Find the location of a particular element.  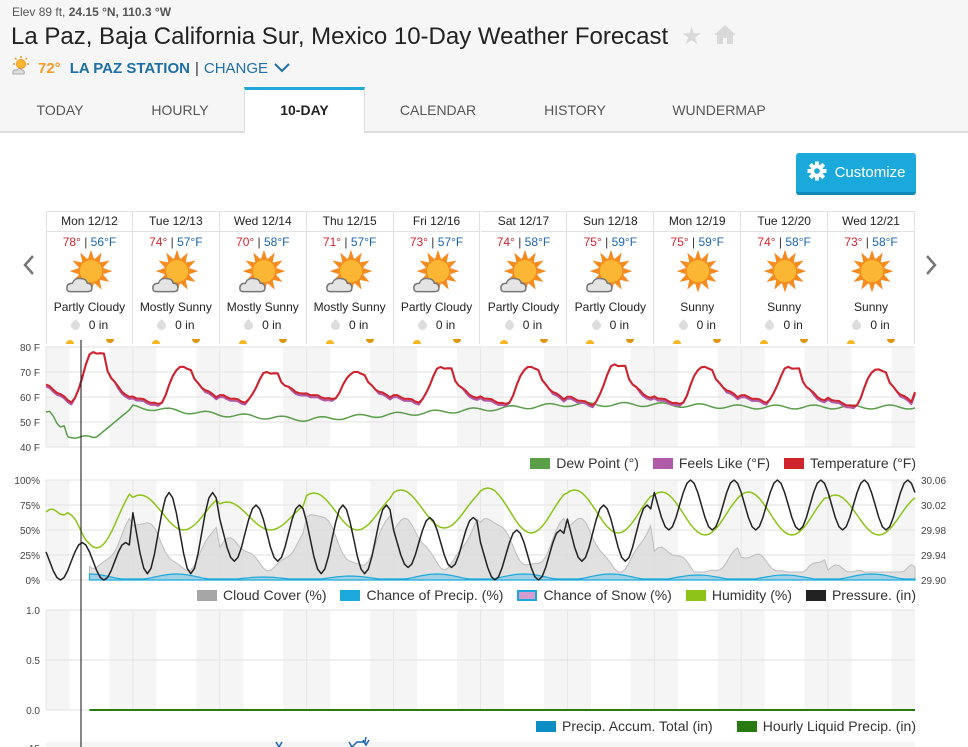

forecast-day-3: Thu 12/15 71° | 57°F Mostly Sunny 0 in is located at coordinates (350, 277).